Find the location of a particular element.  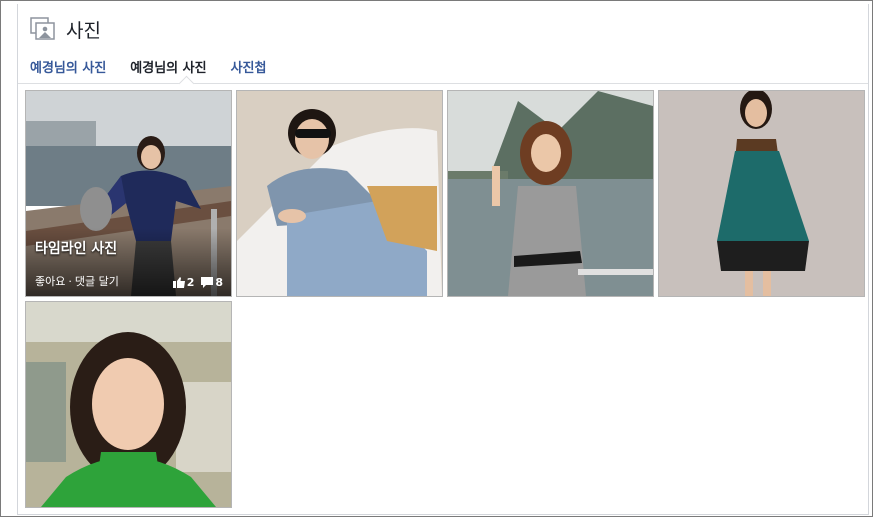

tab-albums: 사진첩 is located at coordinates (249, 66).